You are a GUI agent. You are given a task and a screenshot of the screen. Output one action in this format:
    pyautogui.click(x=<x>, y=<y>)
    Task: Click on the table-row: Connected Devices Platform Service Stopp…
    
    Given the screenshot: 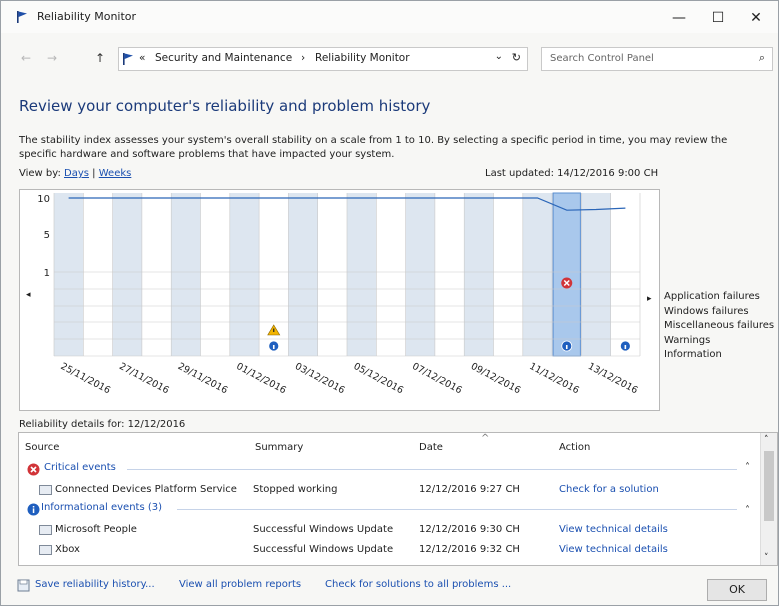 What is the action you would take?
    pyautogui.click(x=391, y=490)
    